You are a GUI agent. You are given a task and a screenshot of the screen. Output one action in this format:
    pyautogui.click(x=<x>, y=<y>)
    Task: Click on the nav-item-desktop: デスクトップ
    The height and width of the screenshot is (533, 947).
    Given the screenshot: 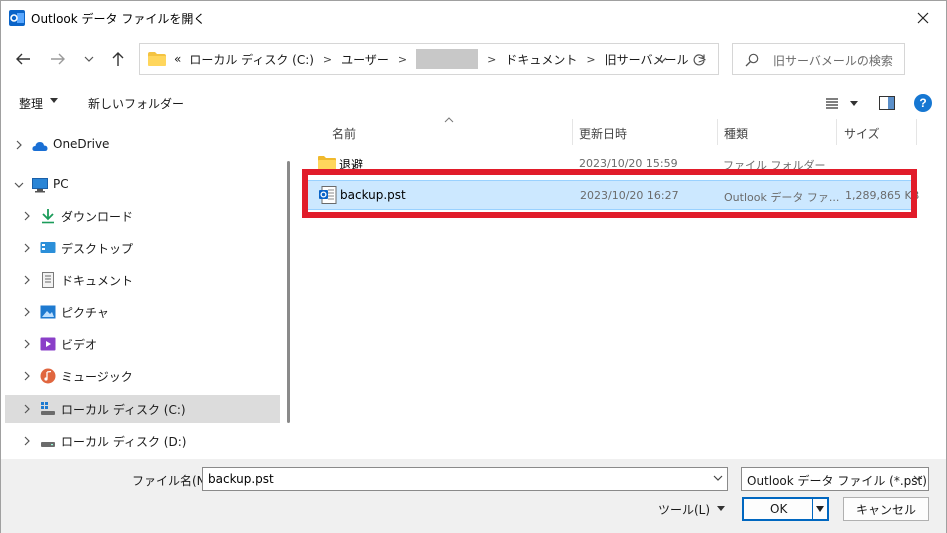 What is the action you would take?
    pyautogui.click(x=142, y=248)
    